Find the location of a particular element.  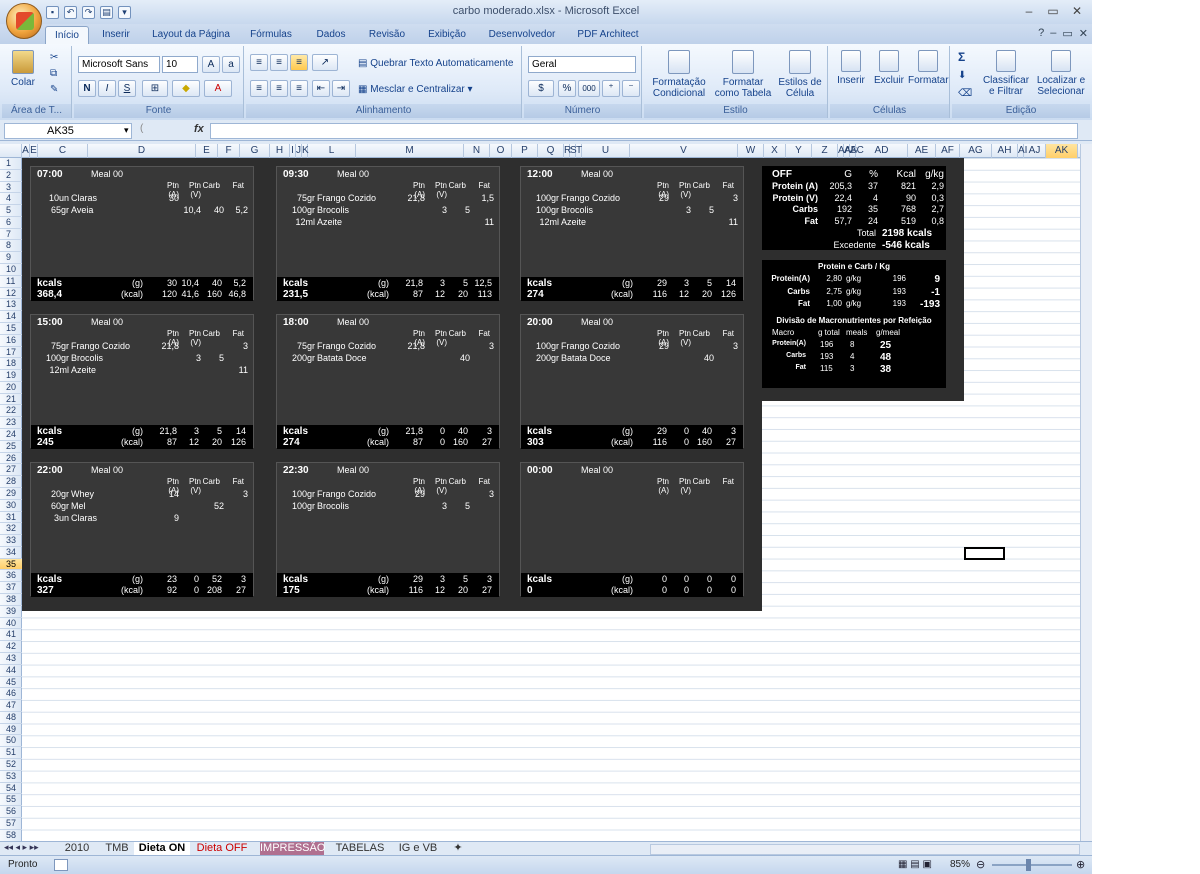

row-header-33: 33 is located at coordinates (11, 541).